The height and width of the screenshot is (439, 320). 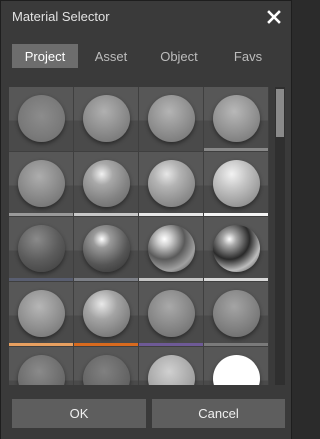 What do you see at coordinates (45, 56) in the screenshot?
I see `tab-project: Project` at bounding box center [45, 56].